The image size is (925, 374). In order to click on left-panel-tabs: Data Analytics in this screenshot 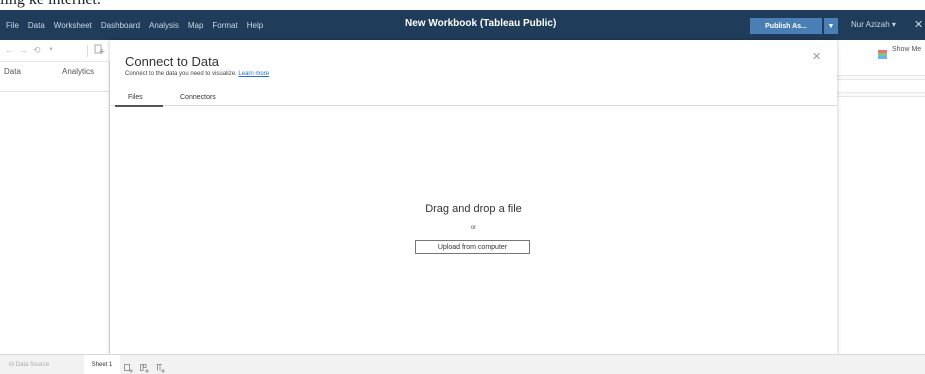, I will do `click(55, 77)`.